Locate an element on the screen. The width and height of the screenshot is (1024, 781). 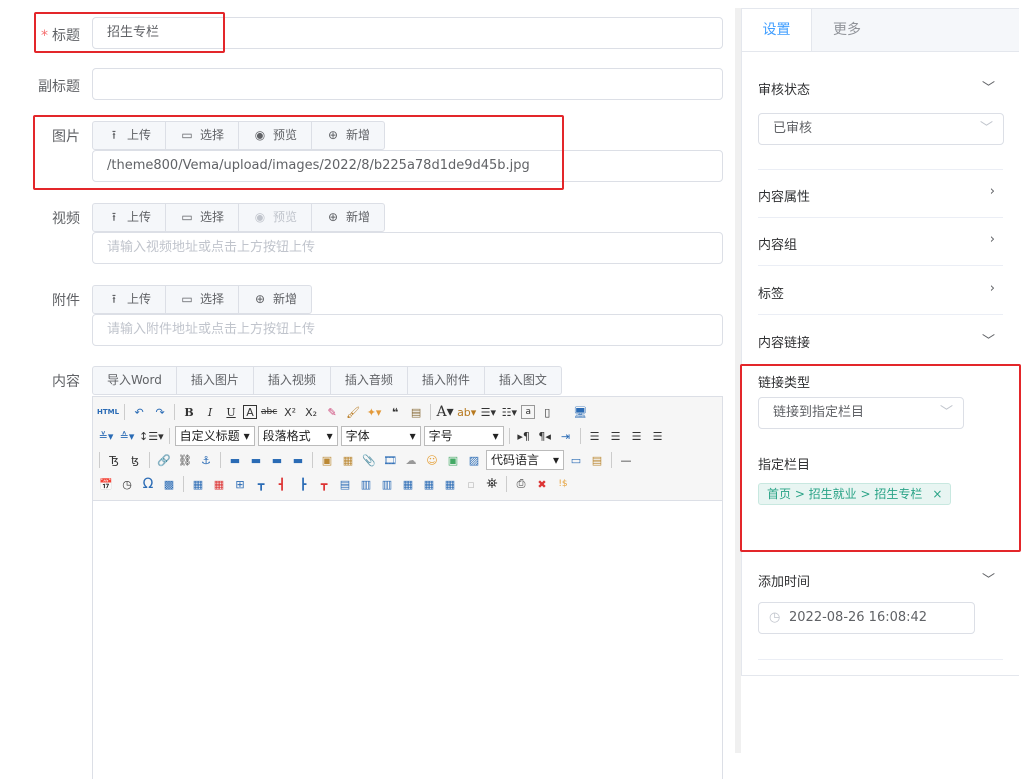
preview-icon: 🖥 is located at coordinates (580, 412).